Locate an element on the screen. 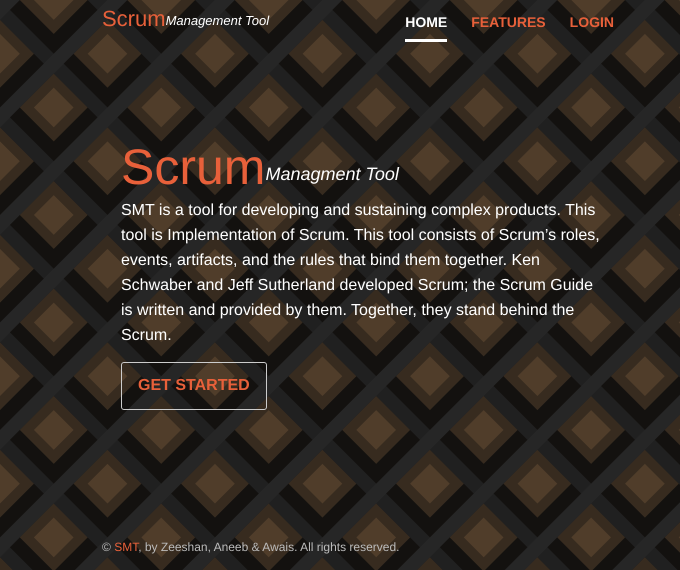  hero-title: Scrum is located at coordinates (193, 167).